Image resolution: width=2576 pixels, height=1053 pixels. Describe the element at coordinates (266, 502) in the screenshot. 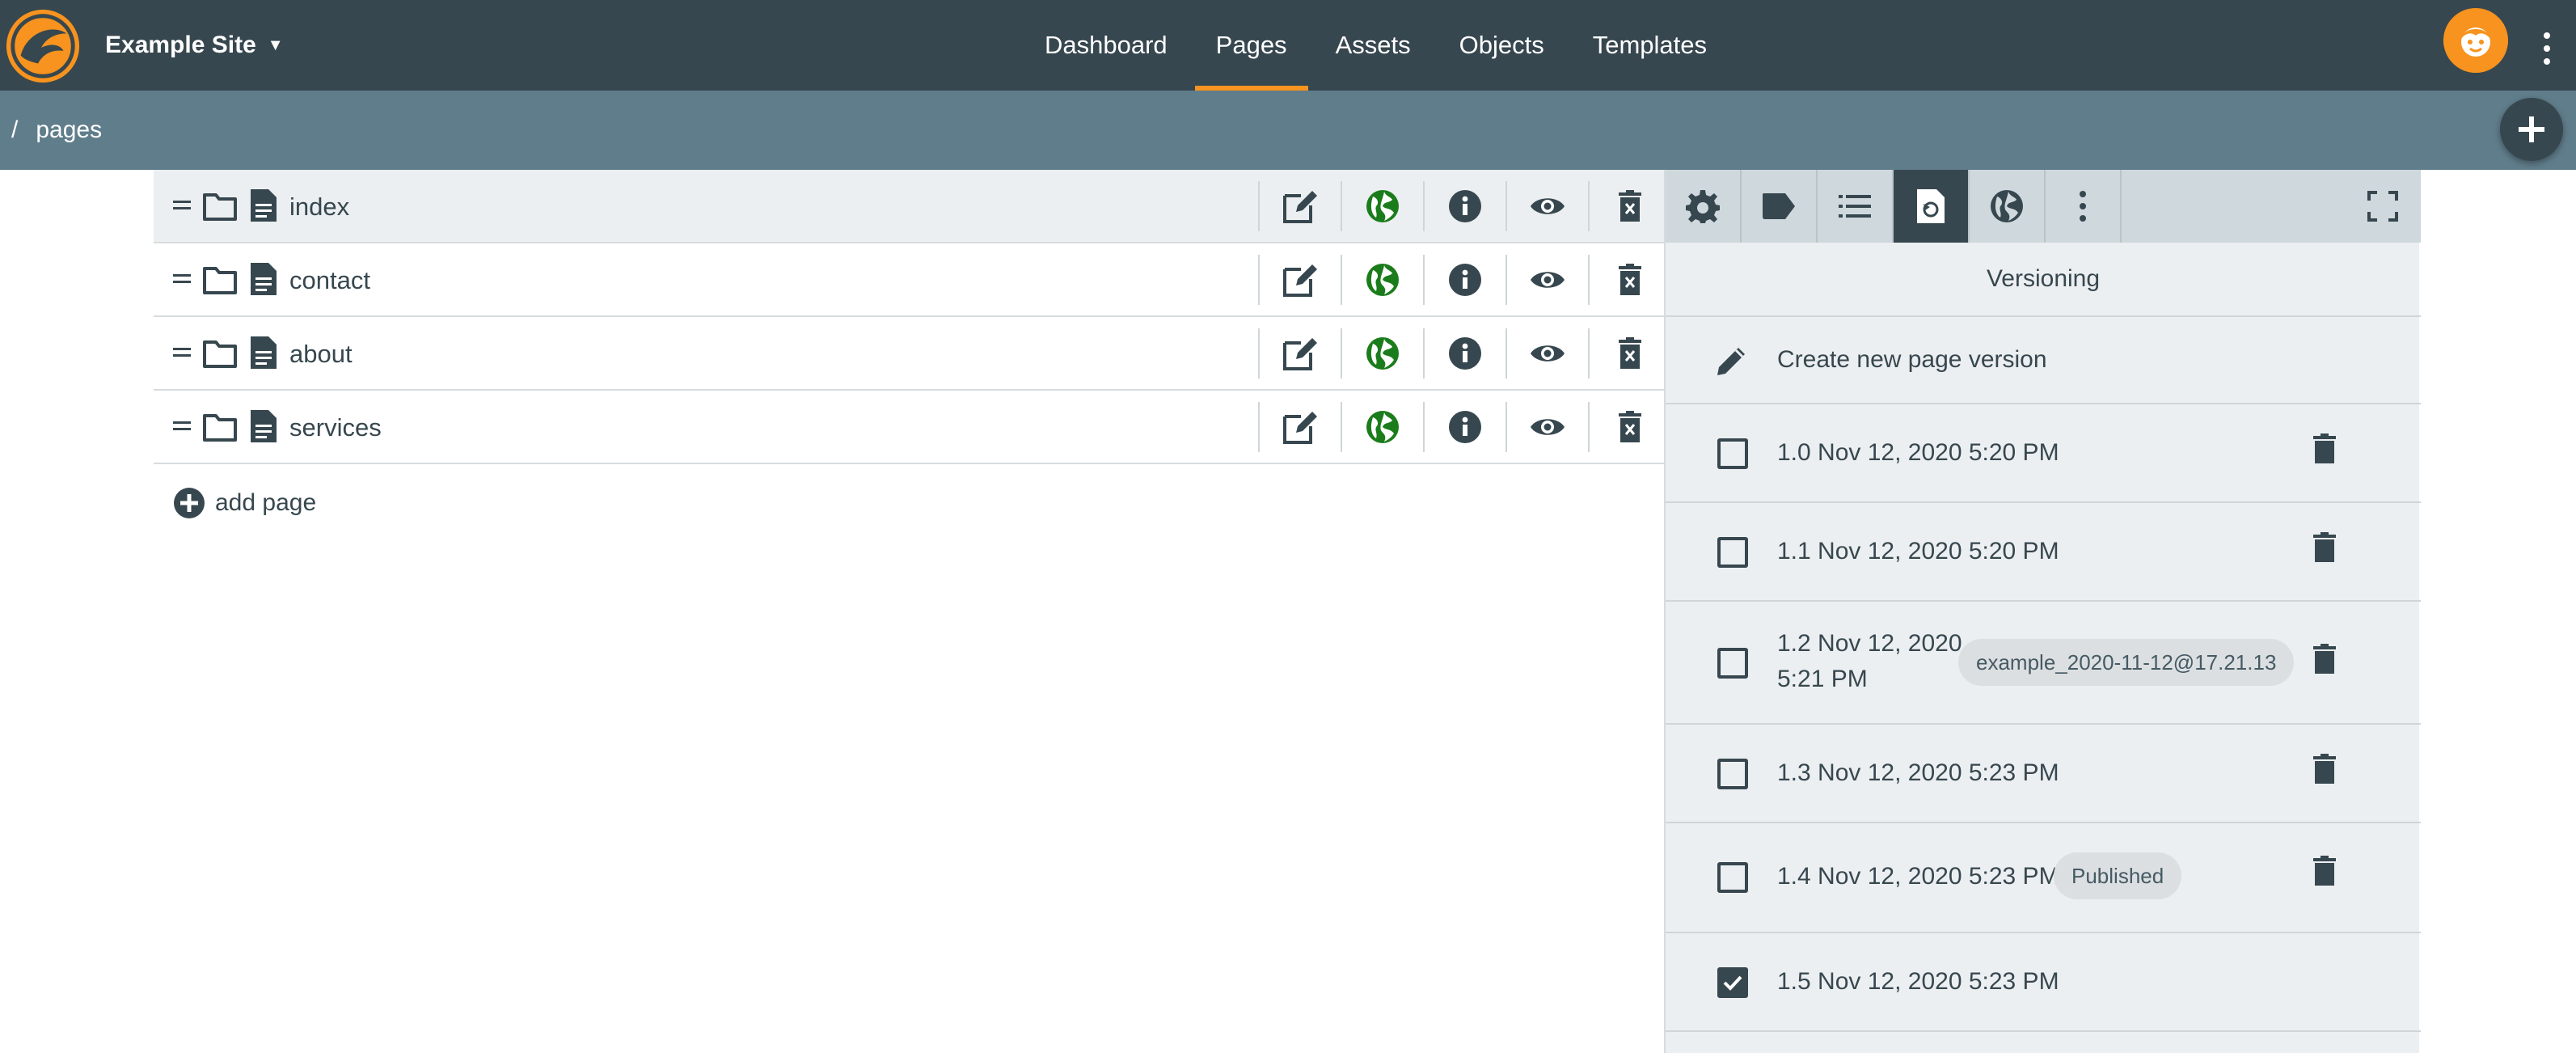

I see `add-page-label: add page` at that location.